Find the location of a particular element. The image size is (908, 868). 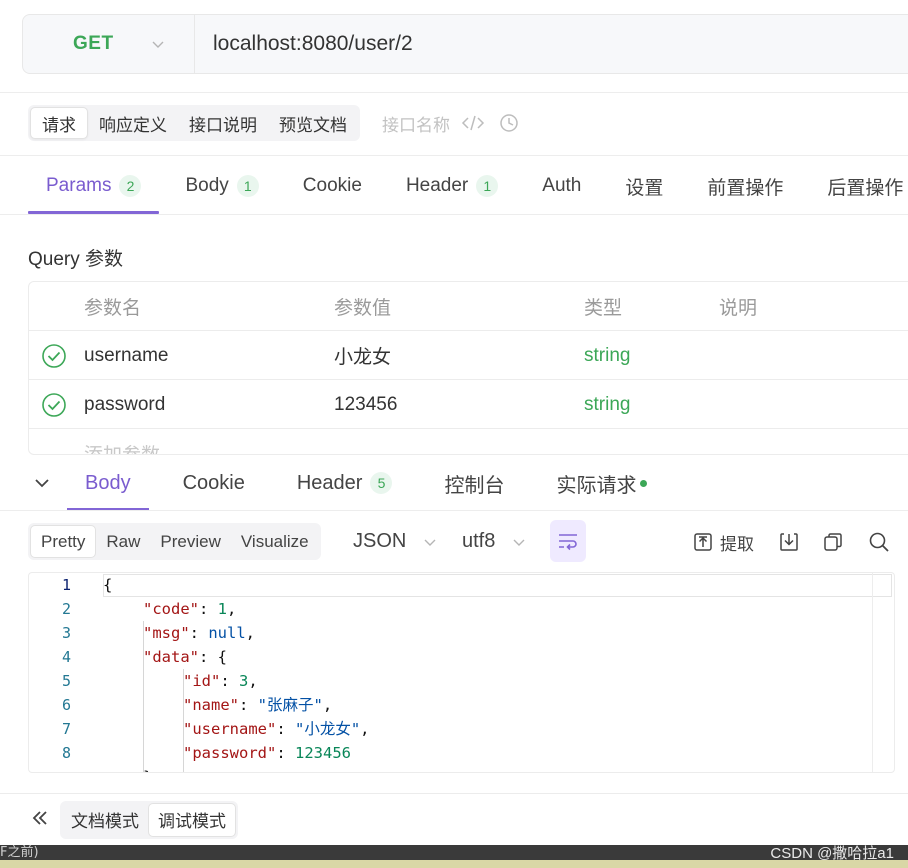

code-token: { is located at coordinates (108, 585).